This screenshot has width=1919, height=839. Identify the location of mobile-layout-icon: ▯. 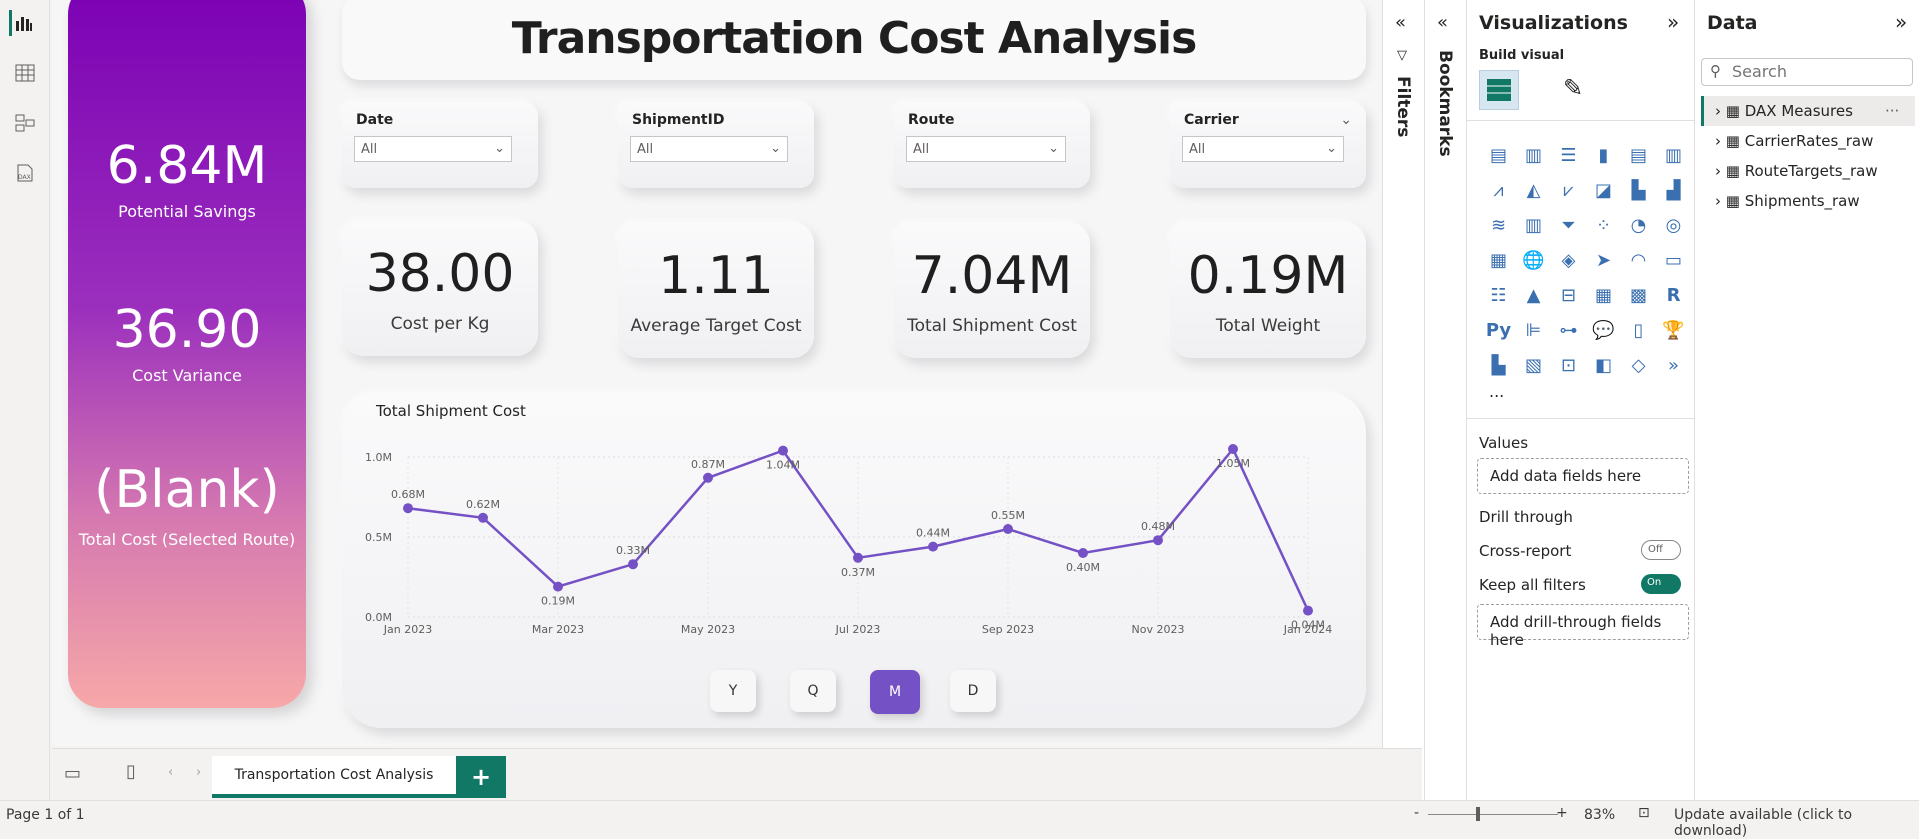
(131, 771).